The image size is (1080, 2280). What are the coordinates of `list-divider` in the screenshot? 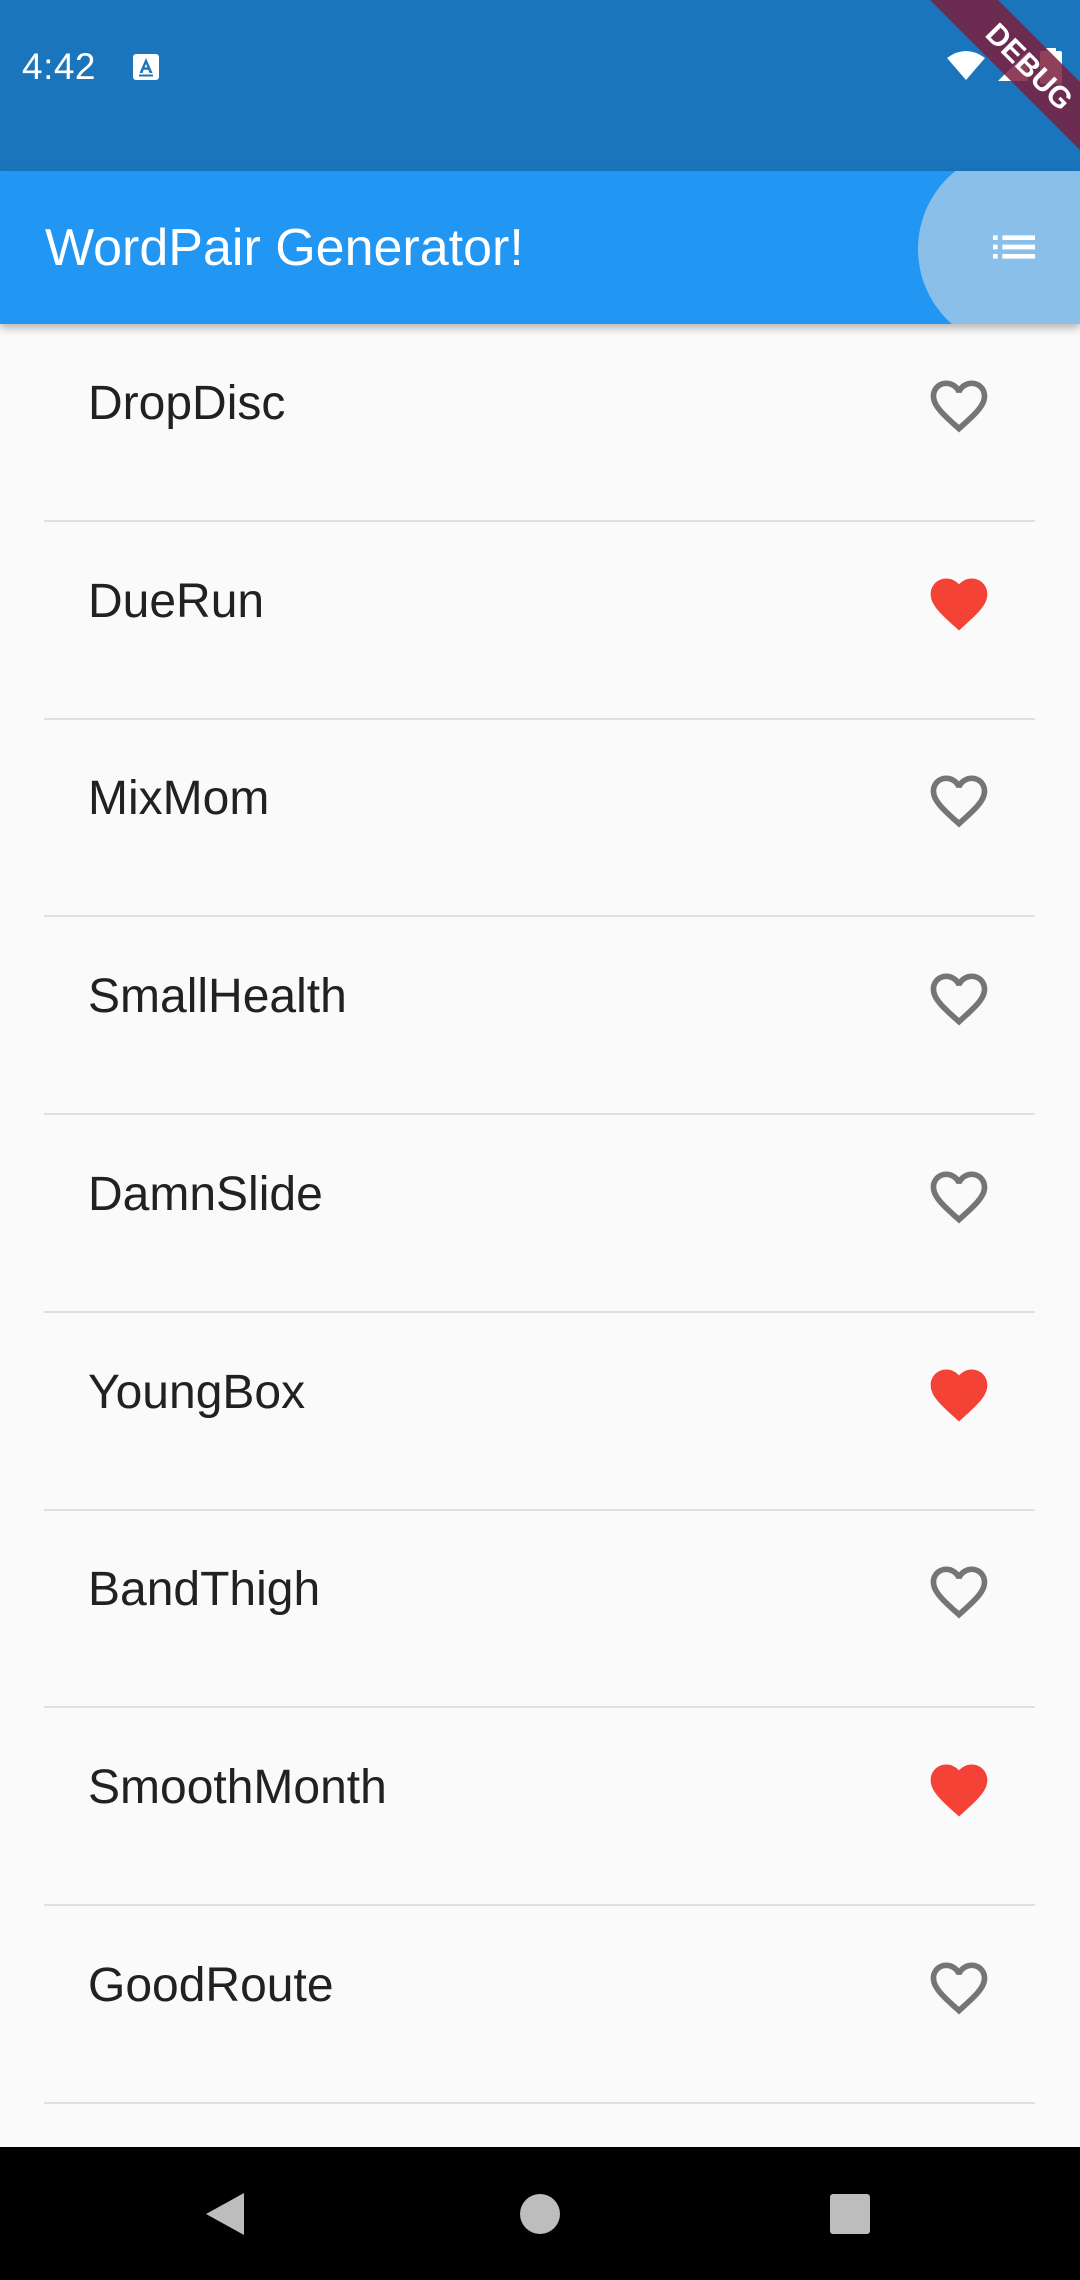 It's located at (539, 2103).